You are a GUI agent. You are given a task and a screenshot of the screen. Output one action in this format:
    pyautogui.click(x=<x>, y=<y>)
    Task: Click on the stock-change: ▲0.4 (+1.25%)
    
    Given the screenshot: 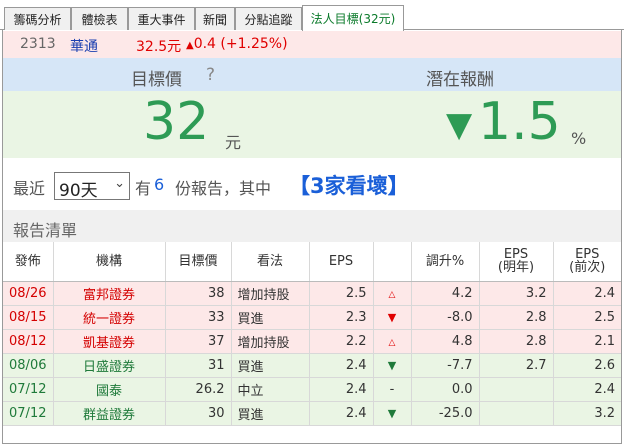 What is the action you would take?
    pyautogui.click(x=237, y=44)
    